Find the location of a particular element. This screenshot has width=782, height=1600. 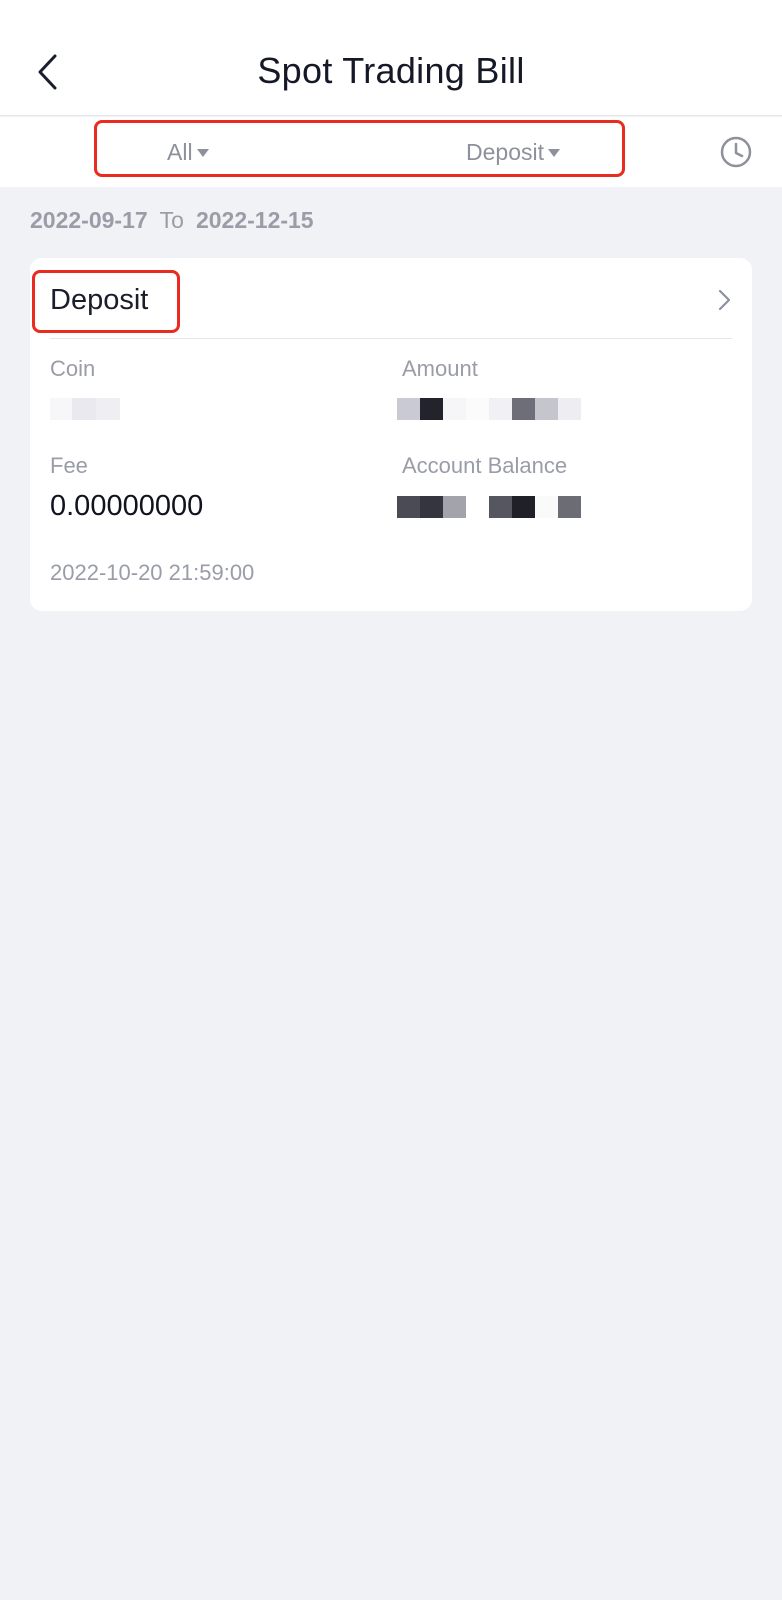

type-filter-label: Deposit is located at coordinates (505, 151).